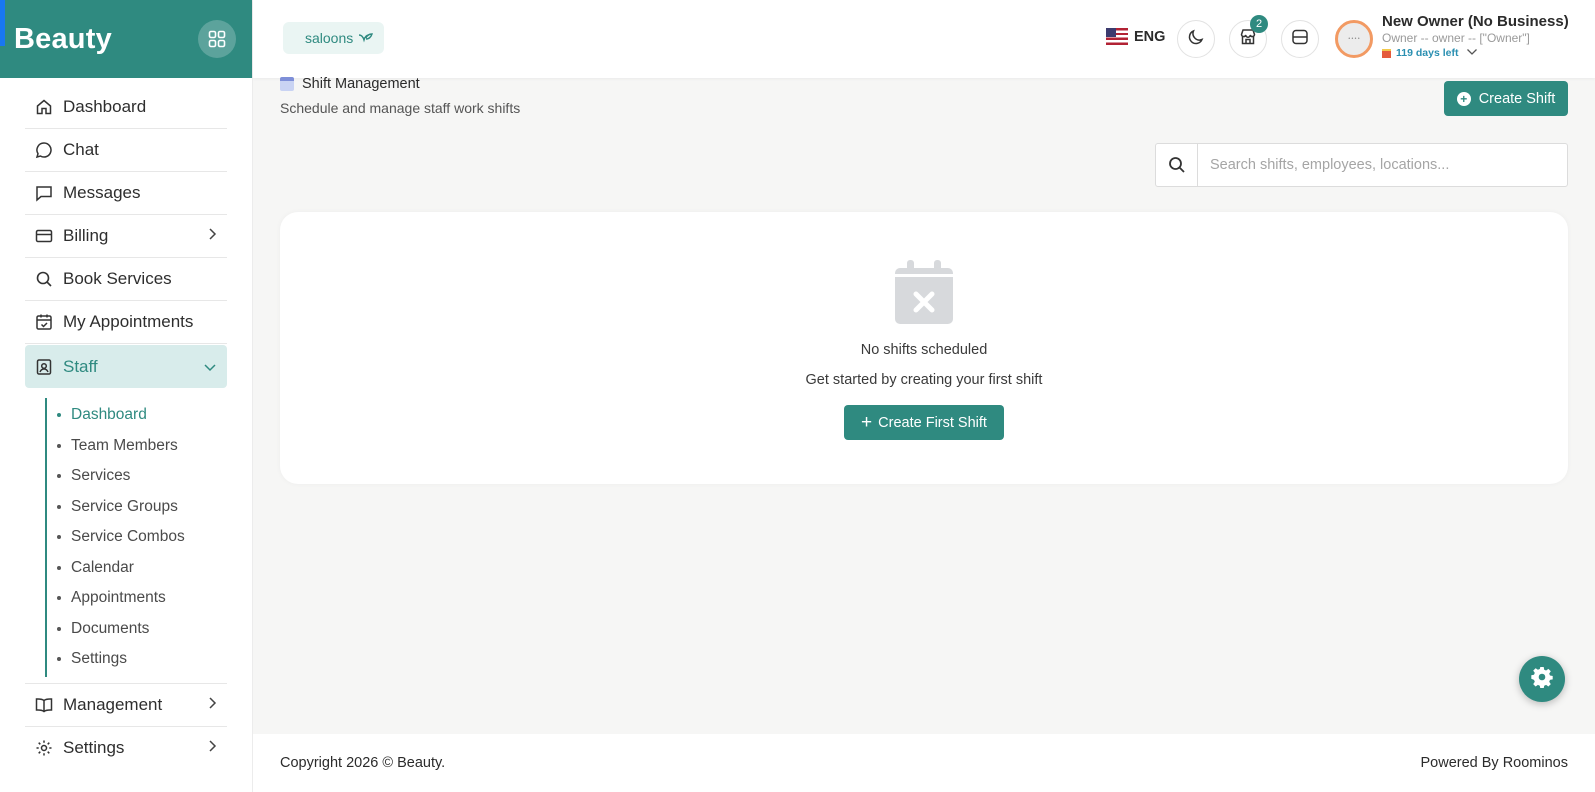 The image size is (1595, 792). I want to click on submenu-item-service-combos: Service Combos, so click(142, 537).